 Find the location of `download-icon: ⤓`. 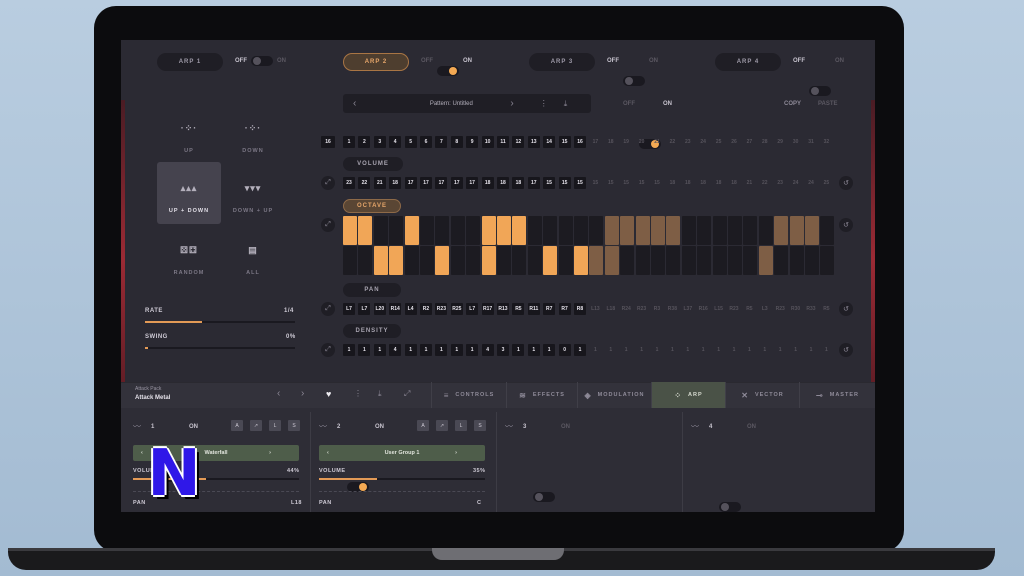

download-icon: ⤓ is located at coordinates (566, 104).